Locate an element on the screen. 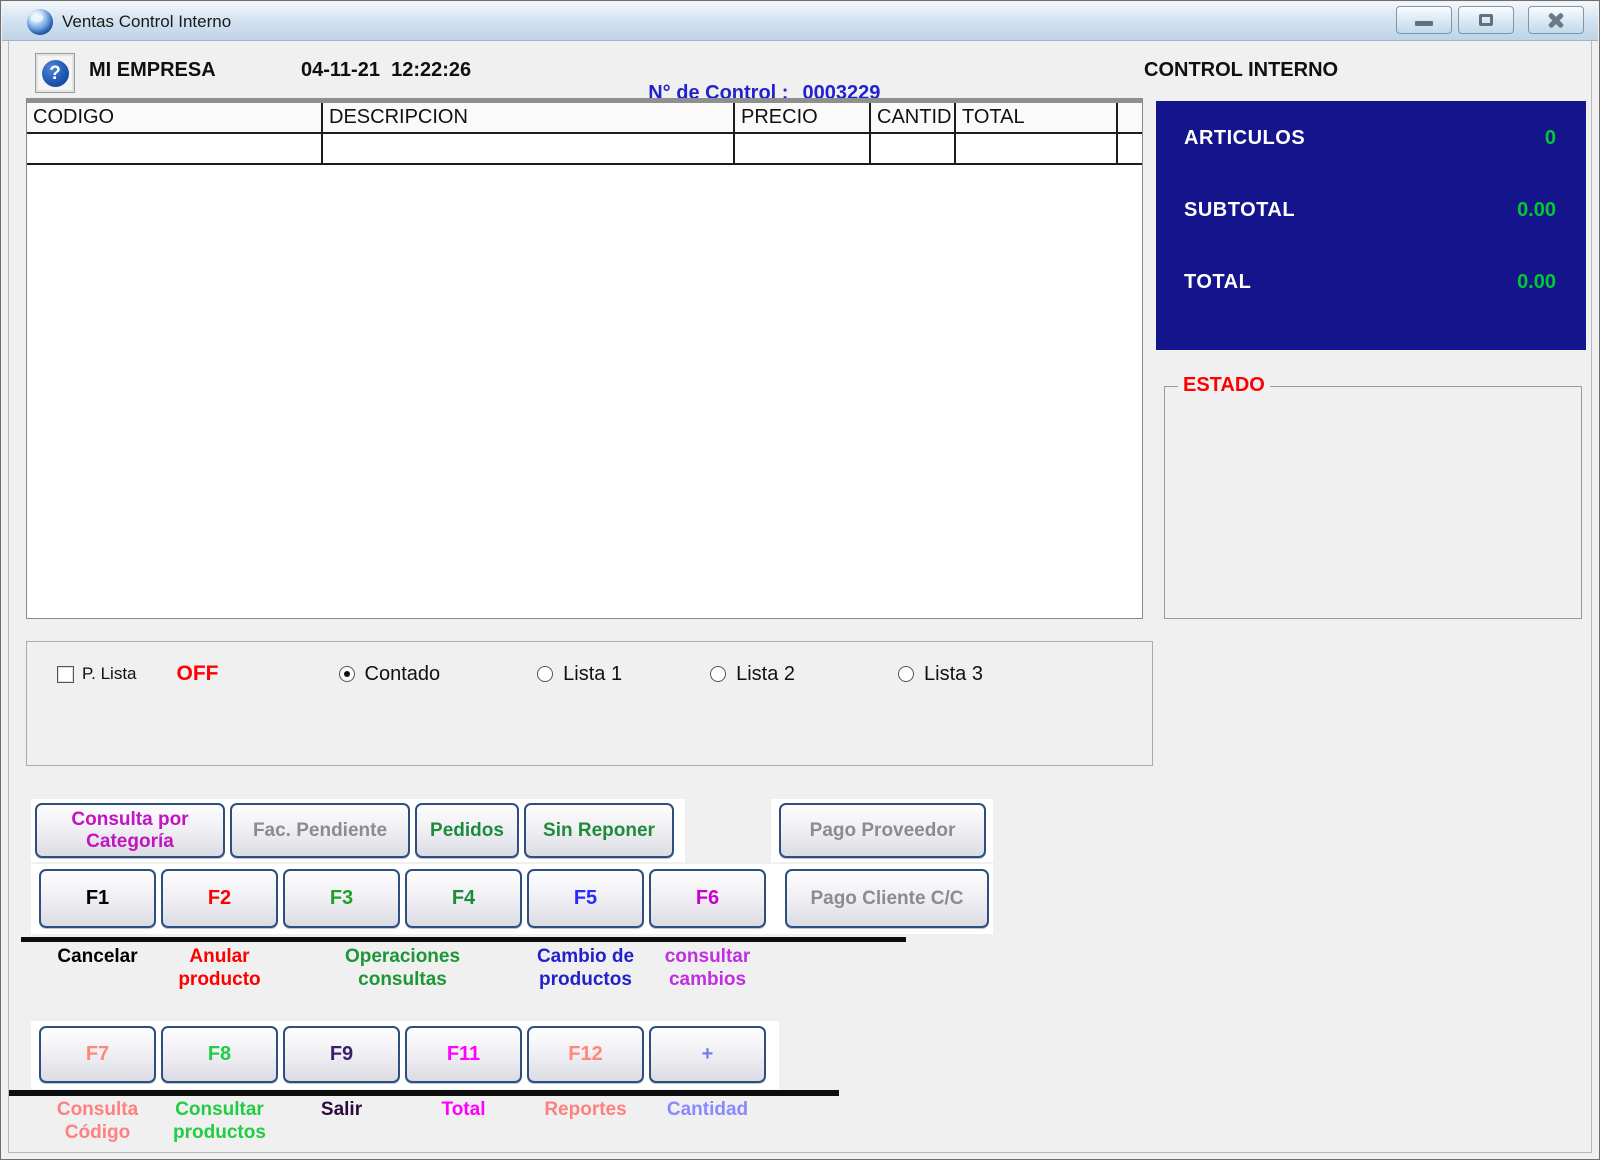  cell-spacer is located at coordinates (1130, 149).